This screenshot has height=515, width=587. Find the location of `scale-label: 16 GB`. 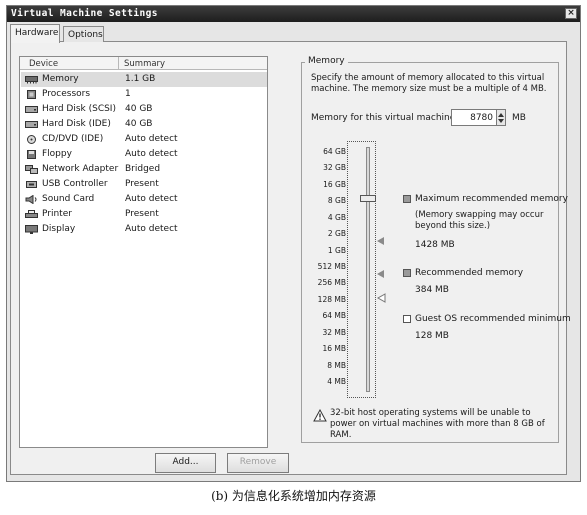

scale-label: 16 GB is located at coordinates (334, 184).